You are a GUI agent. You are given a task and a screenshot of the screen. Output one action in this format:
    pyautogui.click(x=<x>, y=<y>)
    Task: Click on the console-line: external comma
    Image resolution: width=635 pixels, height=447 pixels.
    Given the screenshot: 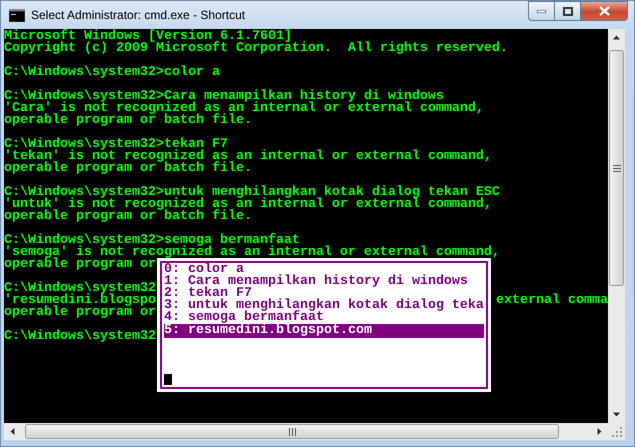 What is the action you would take?
    pyautogui.click(x=552, y=301)
    